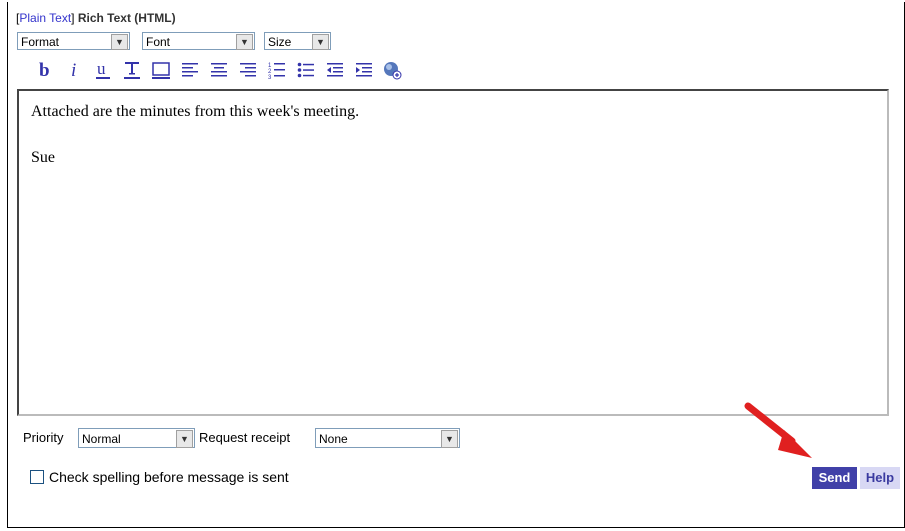 This screenshot has width=905, height=531. What do you see at coordinates (392, 70) in the screenshot?
I see `insert-image-icon` at bounding box center [392, 70].